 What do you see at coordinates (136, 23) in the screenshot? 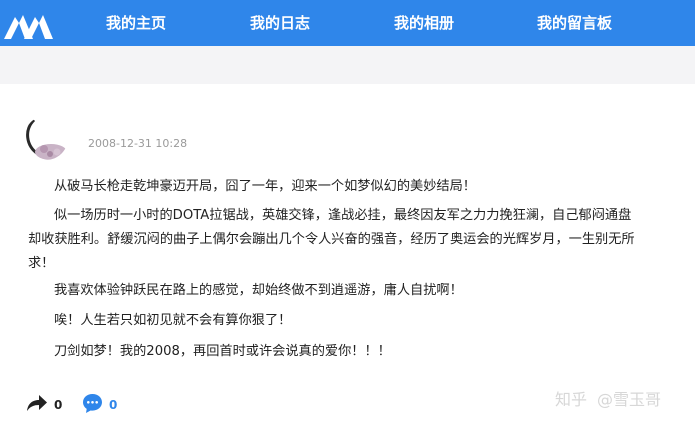
I see `nav-item-home: 我的主页` at bounding box center [136, 23].